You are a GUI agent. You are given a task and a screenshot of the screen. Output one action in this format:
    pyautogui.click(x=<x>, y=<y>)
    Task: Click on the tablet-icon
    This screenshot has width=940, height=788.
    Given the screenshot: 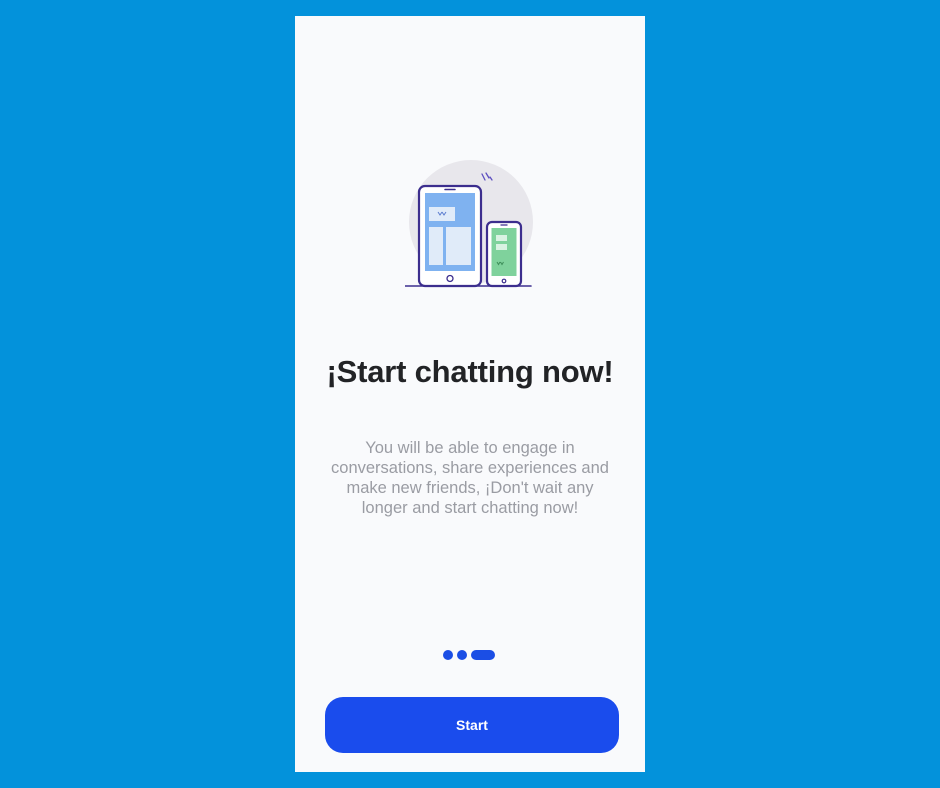 What is the action you would take?
    pyautogui.click(x=450, y=236)
    